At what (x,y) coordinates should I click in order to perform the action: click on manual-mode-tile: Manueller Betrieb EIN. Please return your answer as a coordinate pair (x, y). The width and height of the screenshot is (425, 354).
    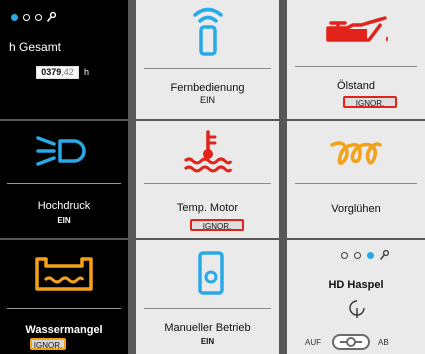
    Looking at the image, I should click on (207, 297).